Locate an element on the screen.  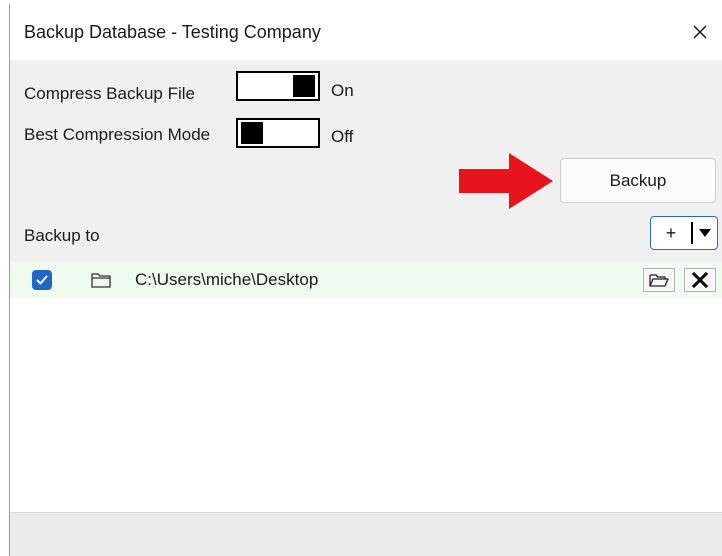
close-icon is located at coordinates (700, 32).